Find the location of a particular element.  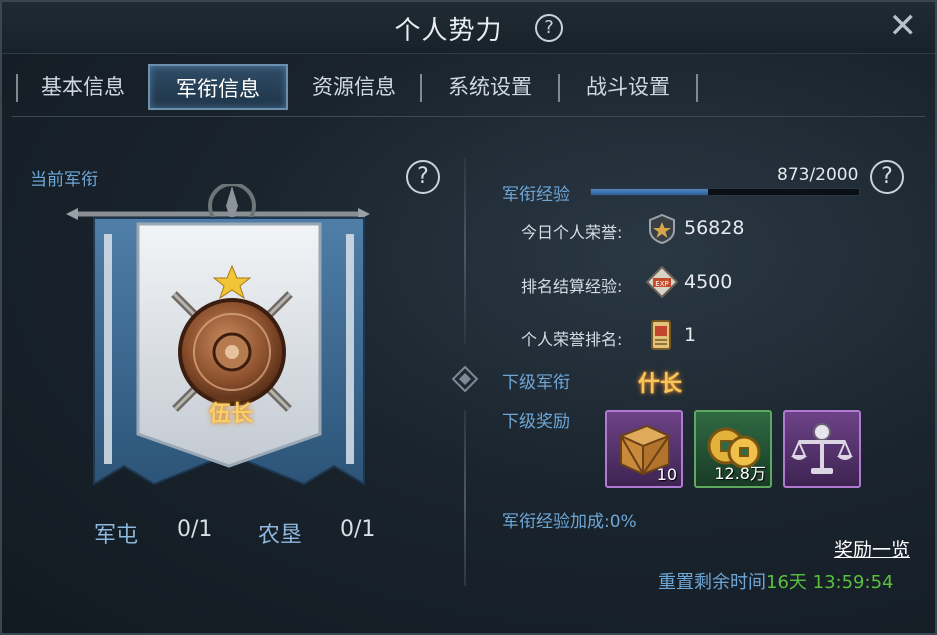

svg-text: EXP is located at coordinates (661, 284).